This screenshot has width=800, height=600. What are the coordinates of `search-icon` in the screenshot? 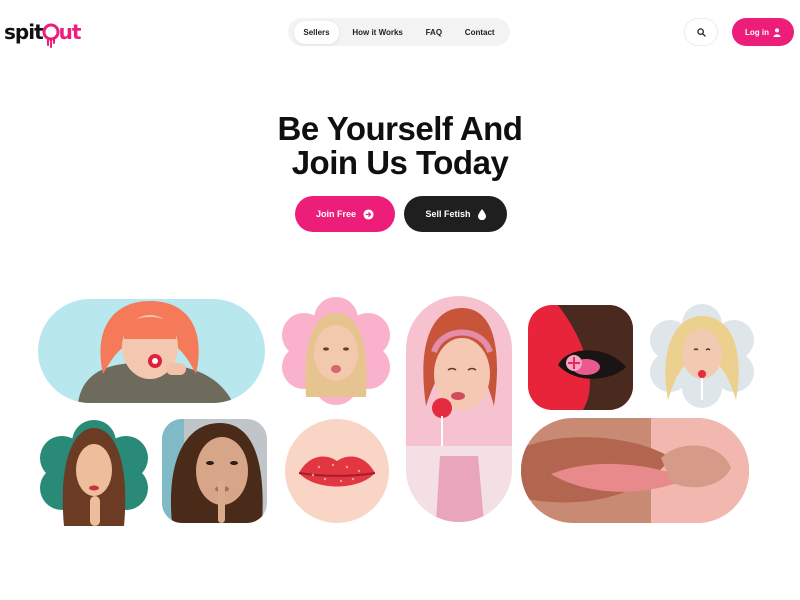 It's located at (701, 32).